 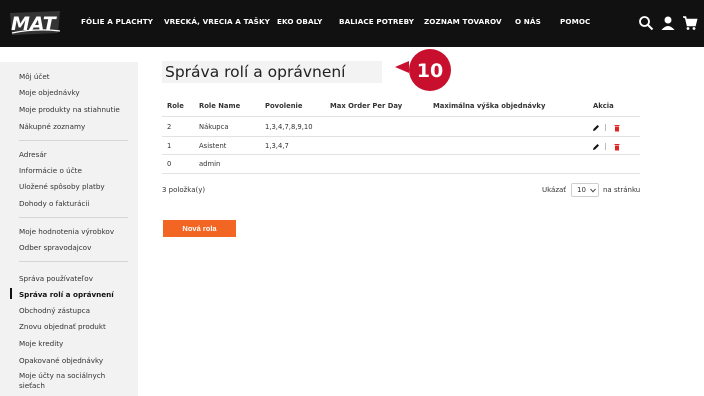 What do you see at coordinates (54, 310) in the screenshot?
I see `sidebar-item-obchodny-zastupca: Obchodný zástupca` at bounding box center [54, 310].